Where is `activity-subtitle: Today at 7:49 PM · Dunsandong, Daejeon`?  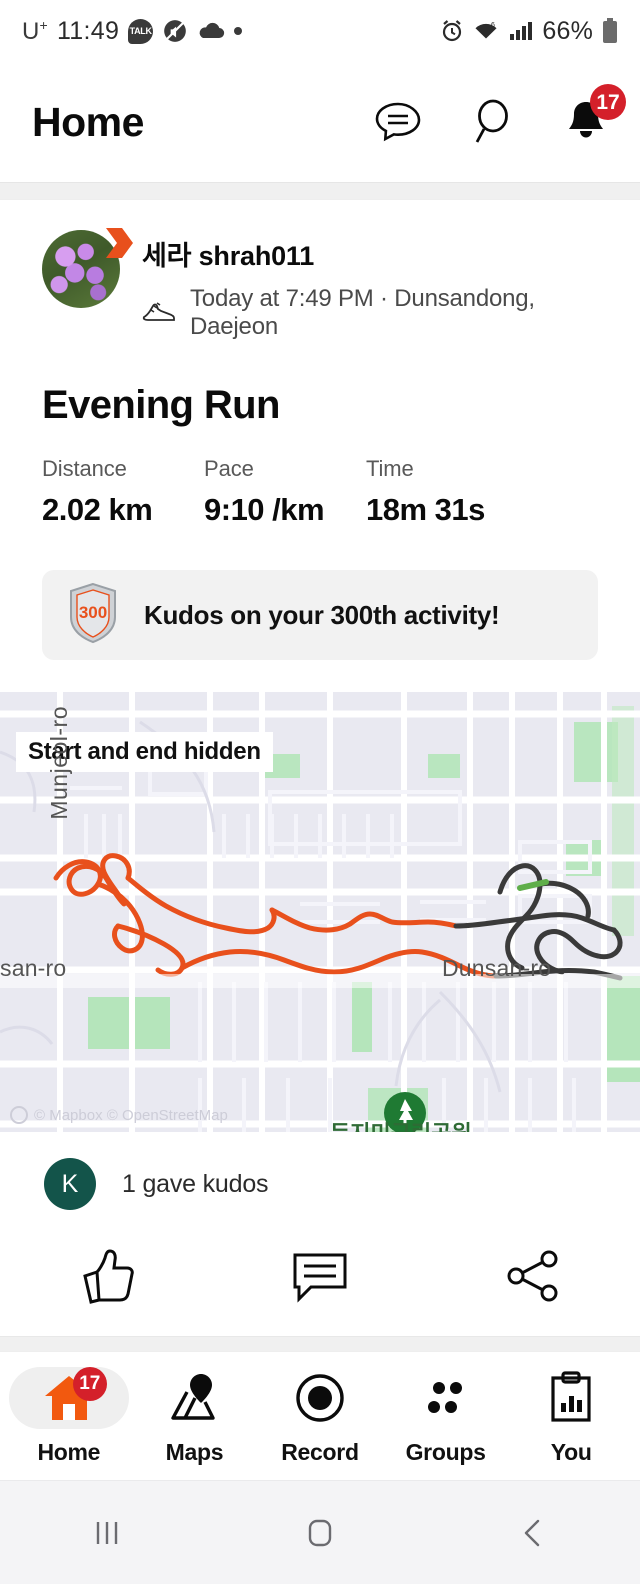 activity-subtitle: Today at 7:49 PM · Dunsandong, Daejeon is located at coordinates (362, 312).